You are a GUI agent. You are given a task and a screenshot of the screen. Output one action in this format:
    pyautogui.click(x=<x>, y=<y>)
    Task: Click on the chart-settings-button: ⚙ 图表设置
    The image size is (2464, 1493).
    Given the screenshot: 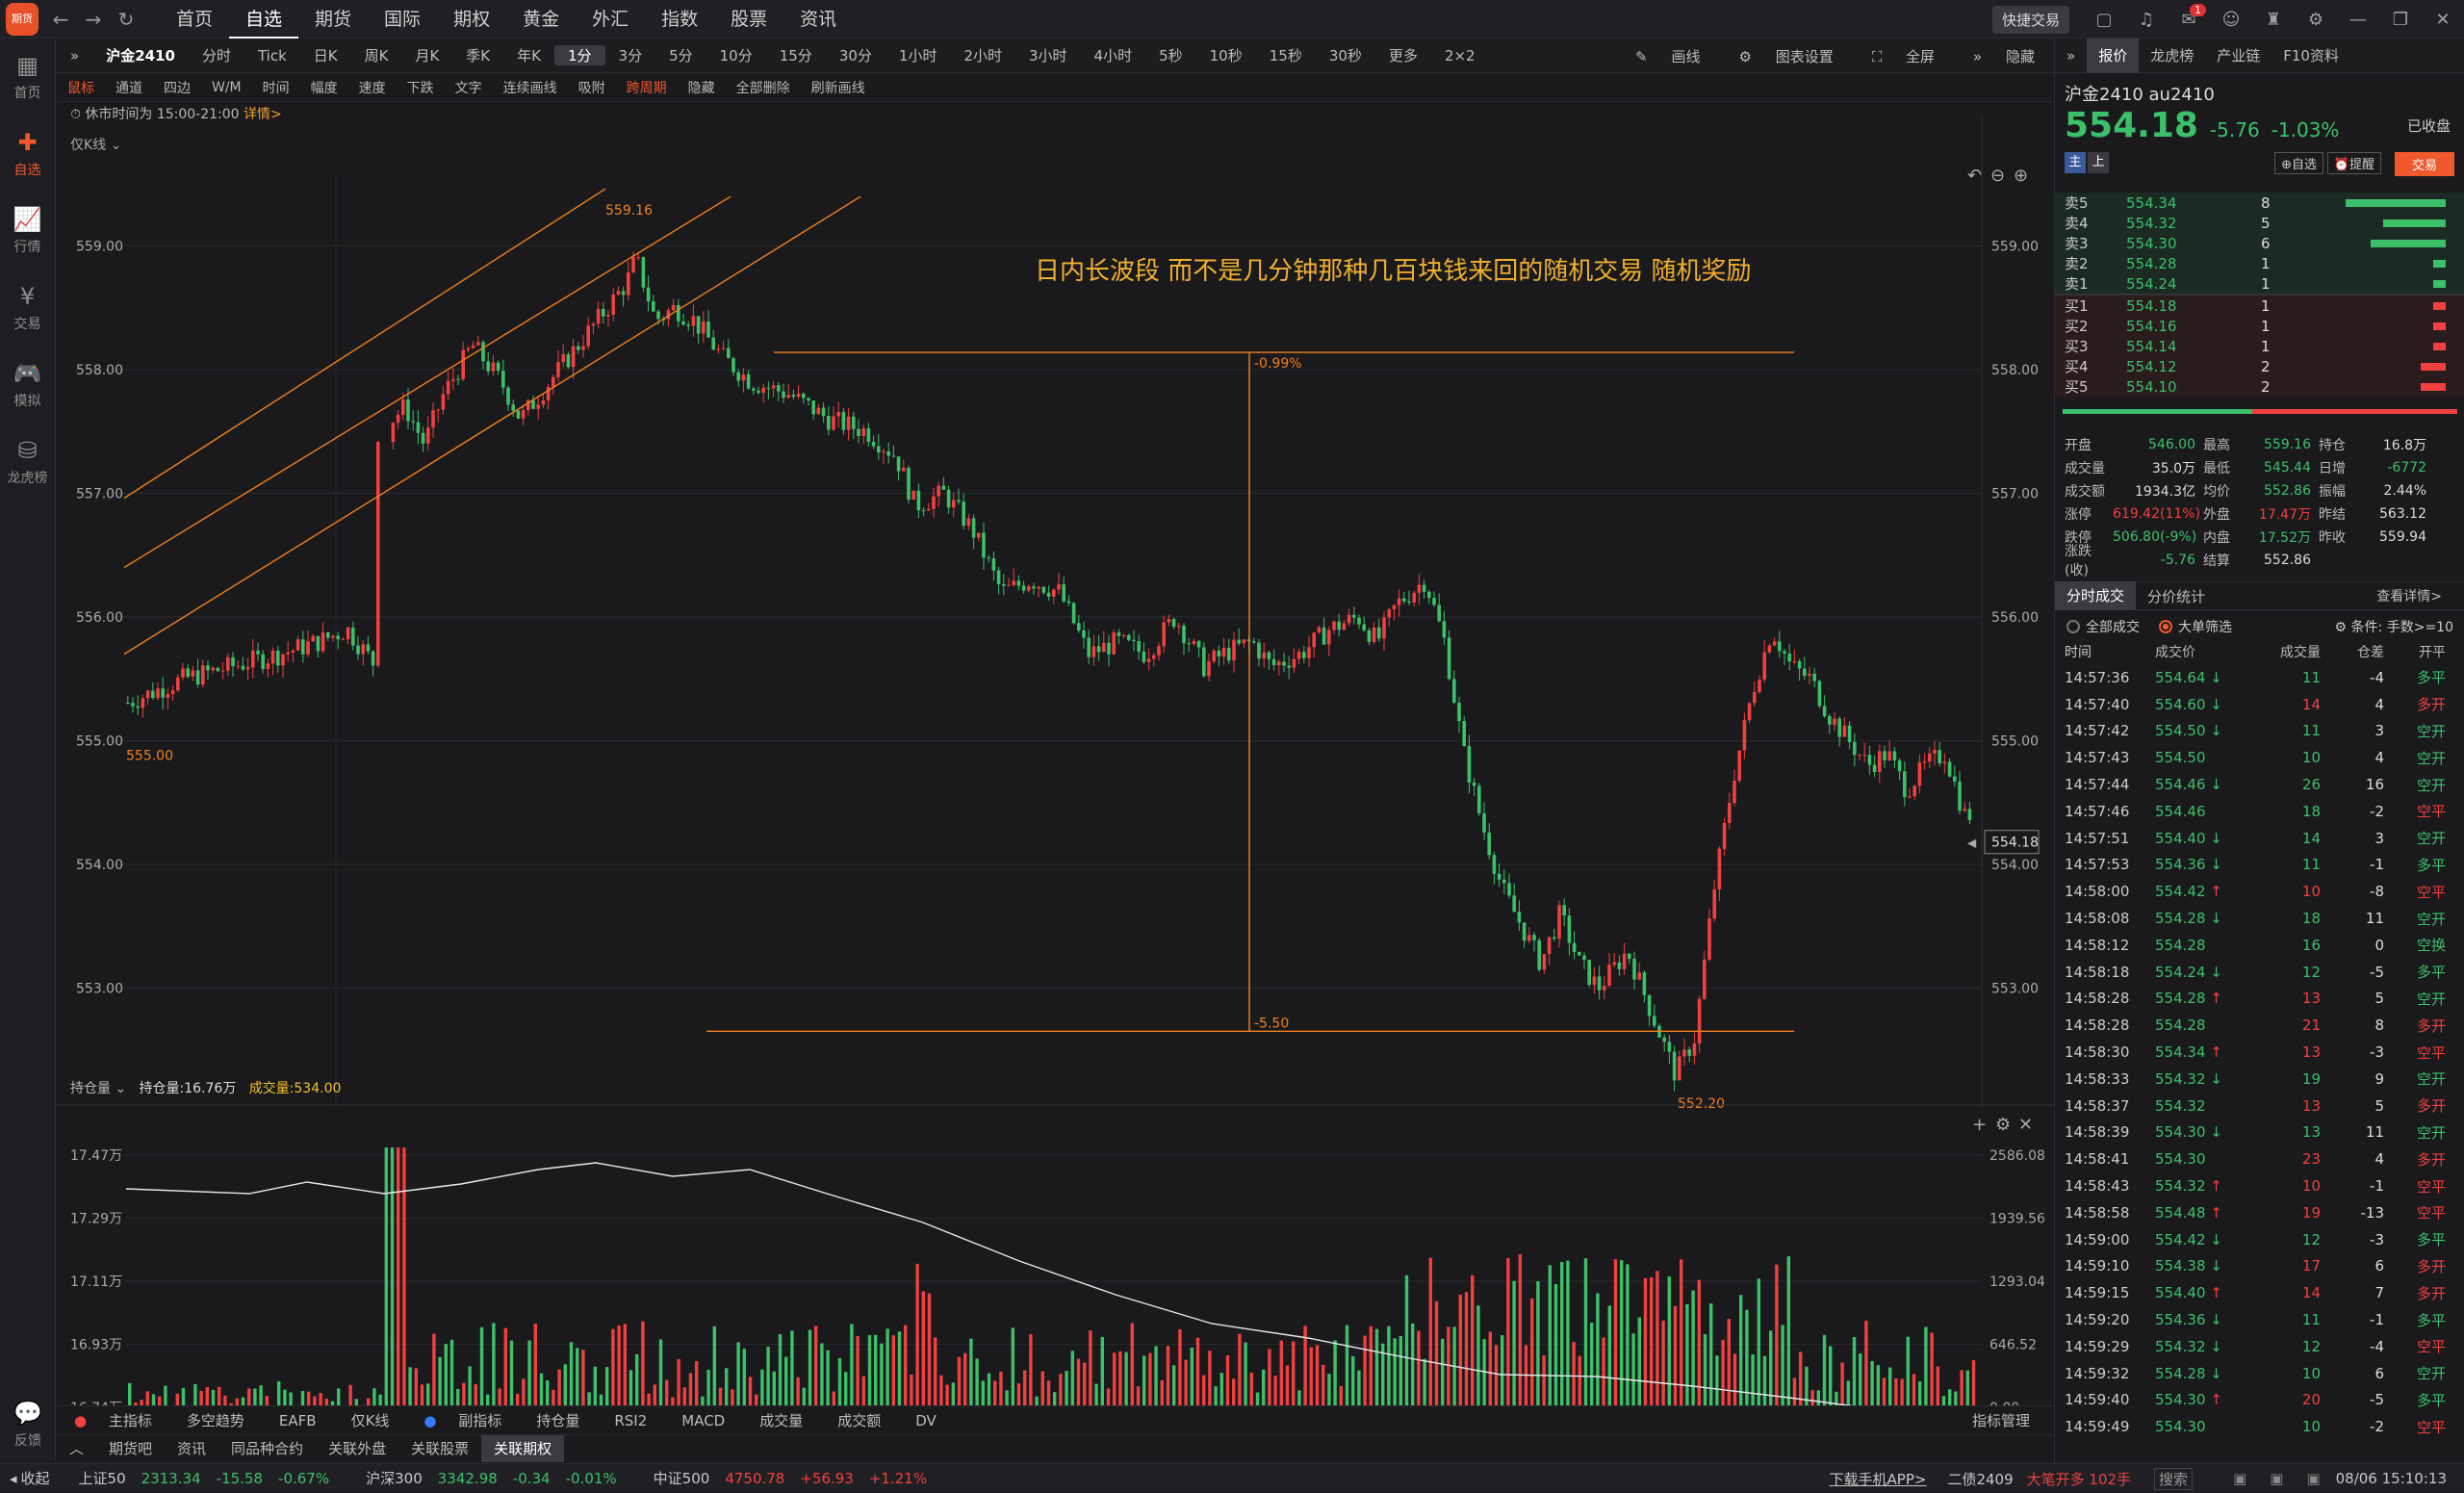 What is the action you would take?
    pyautogui.click(x=1786, y=56)
    